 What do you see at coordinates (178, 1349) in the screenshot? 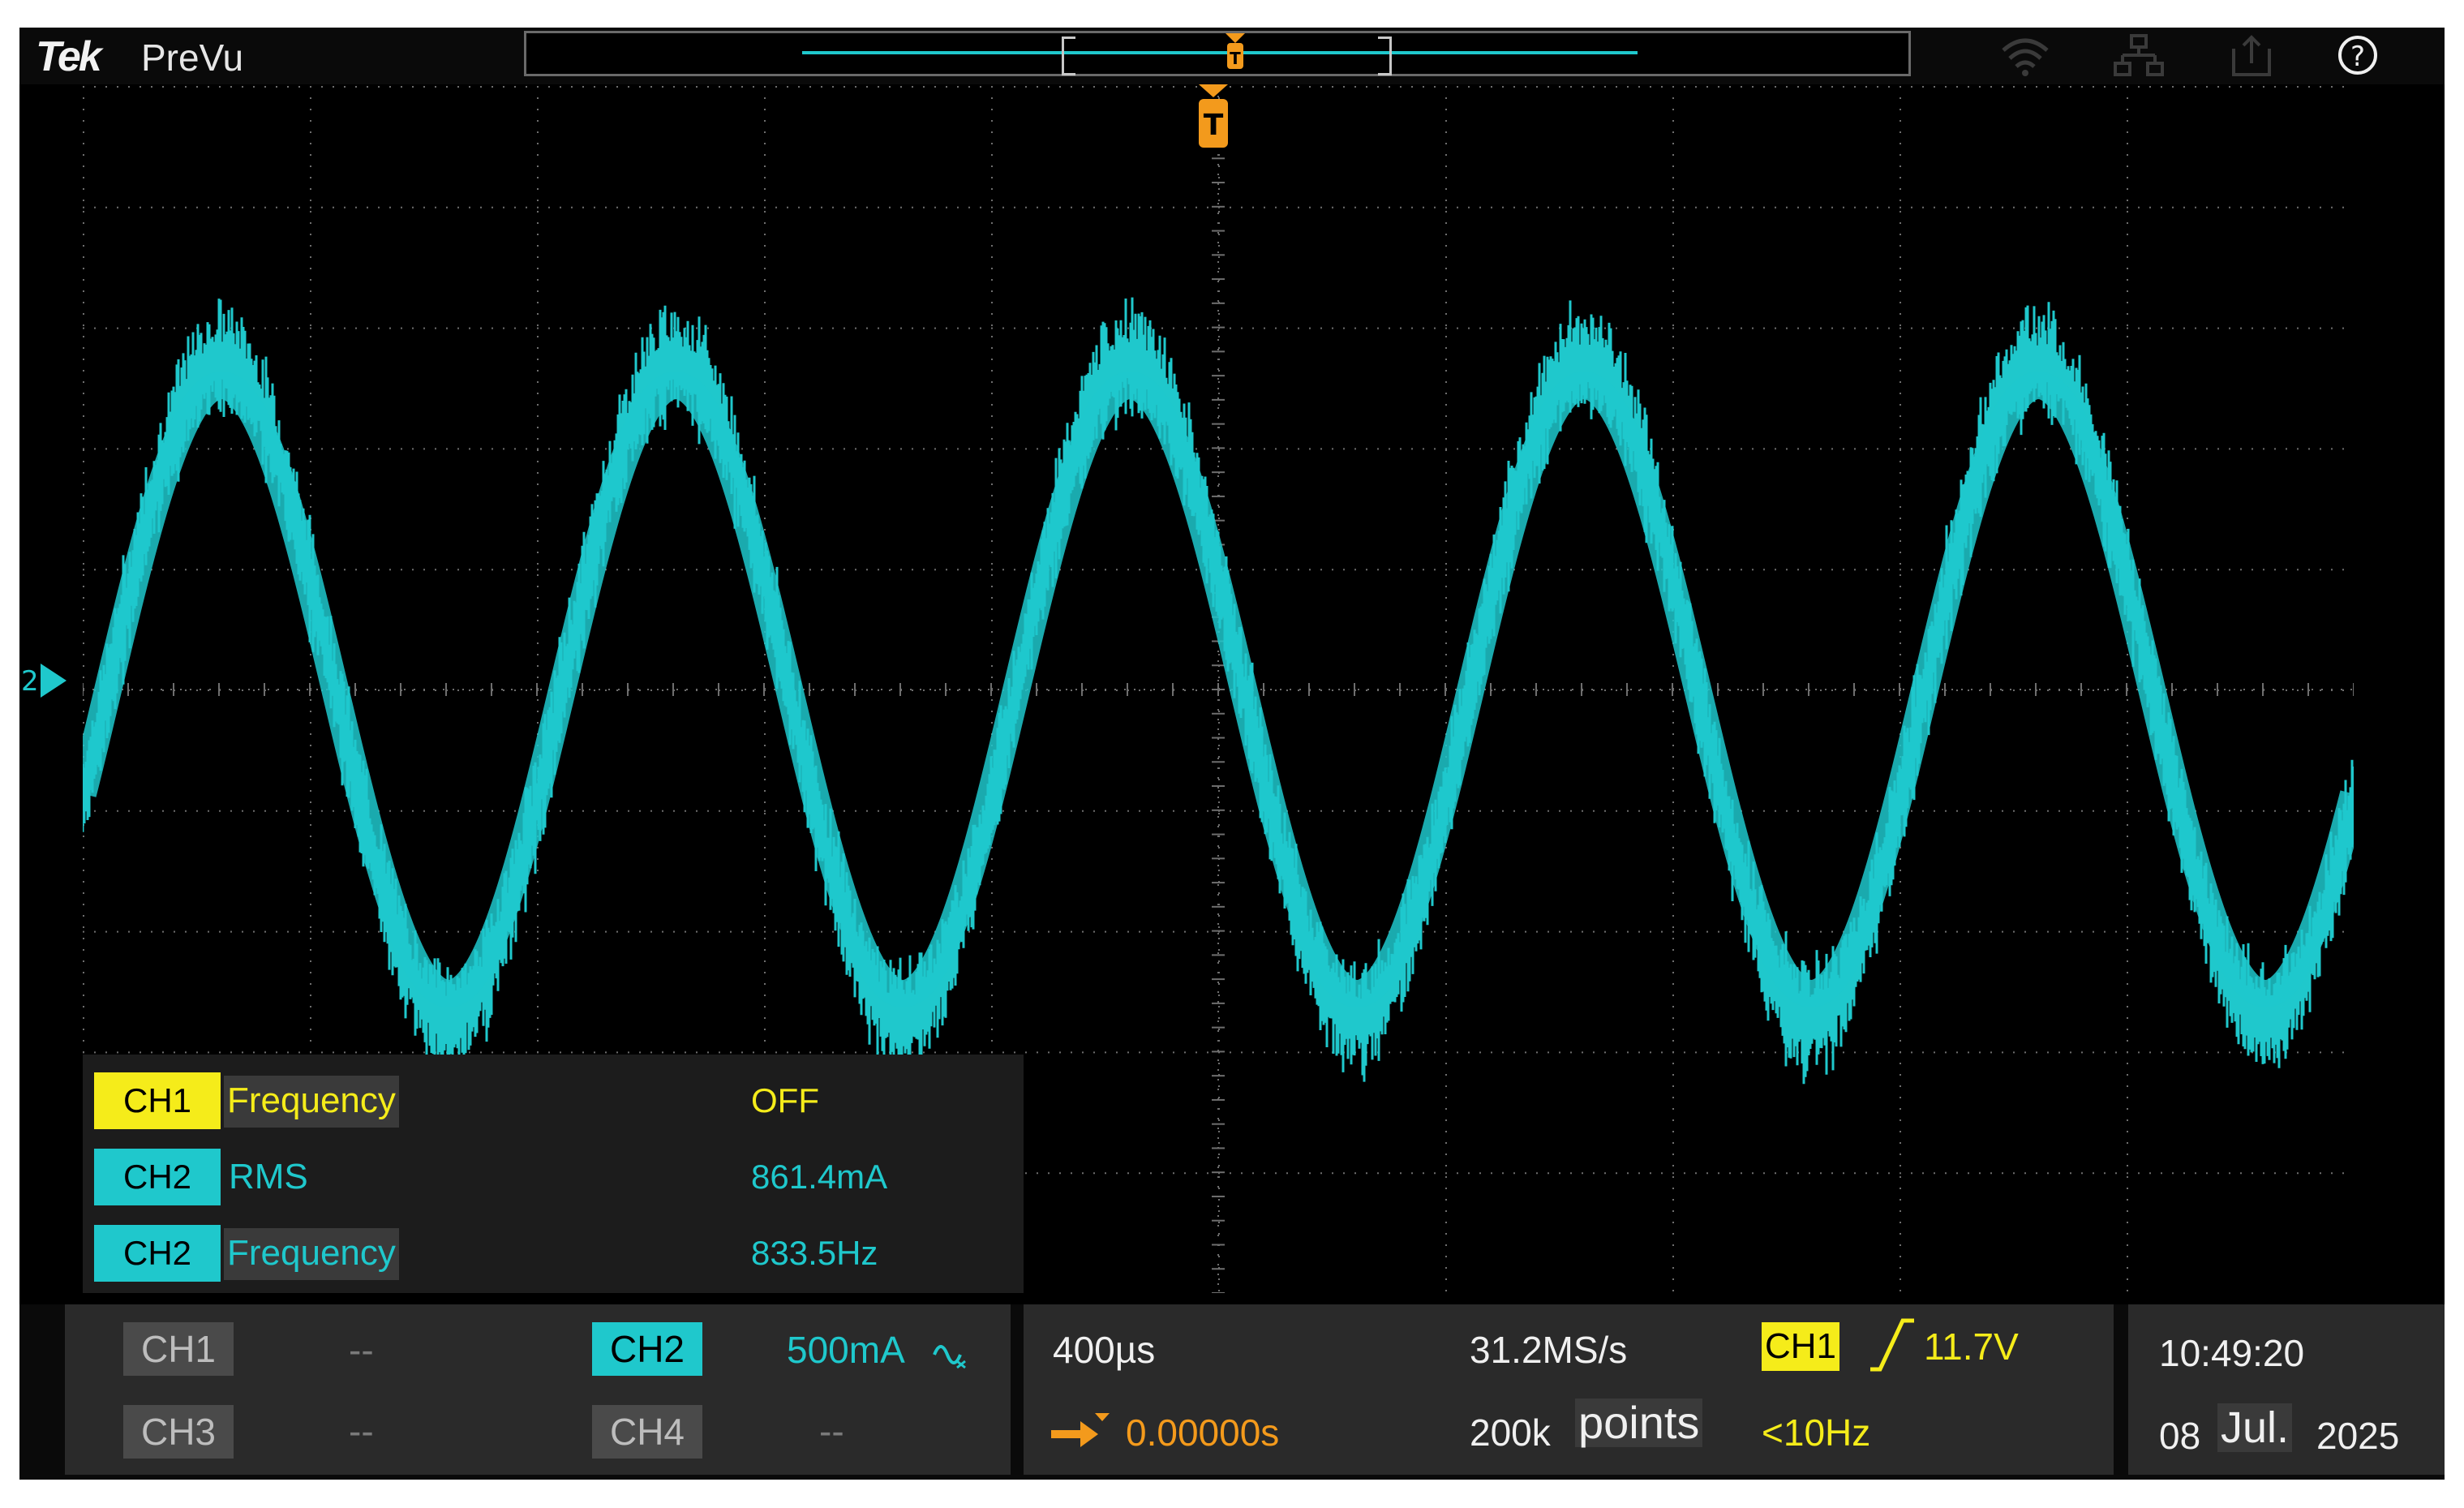
I see `ch1-button: CH1` at bounding box center [178, 1349].